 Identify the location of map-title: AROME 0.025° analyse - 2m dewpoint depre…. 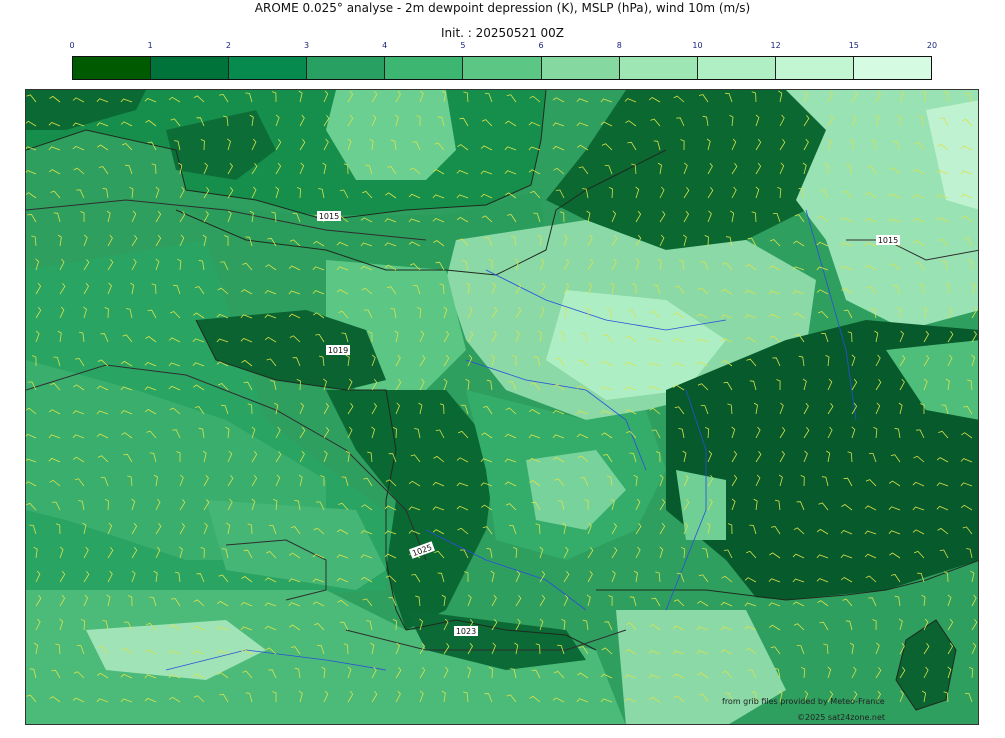
(502, 8).